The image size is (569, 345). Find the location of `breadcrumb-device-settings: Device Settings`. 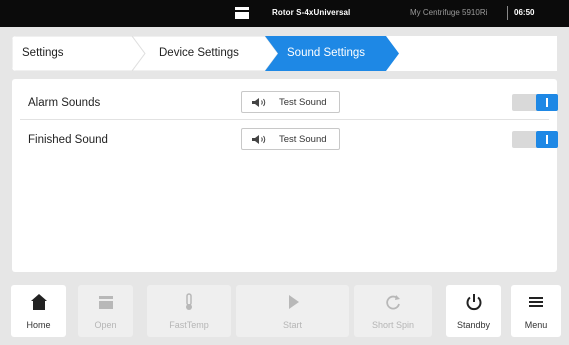

breadcrumb-device-settings: Device Settings is located at coordinates (199, 53).